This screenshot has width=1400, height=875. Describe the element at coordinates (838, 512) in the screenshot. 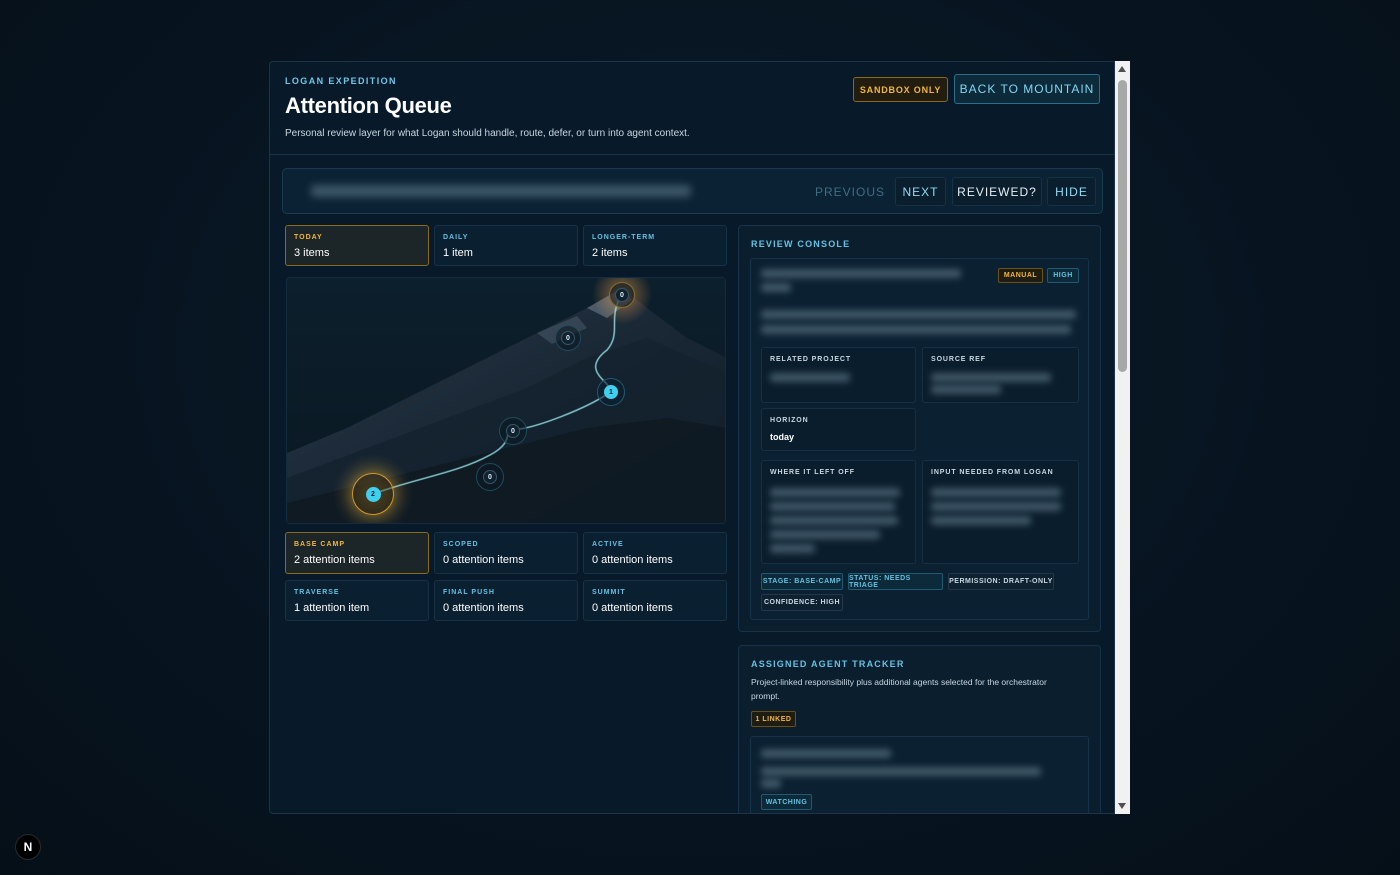

I see `where-it-left-off-field: WHERE IT LEFT OFF` at that location.